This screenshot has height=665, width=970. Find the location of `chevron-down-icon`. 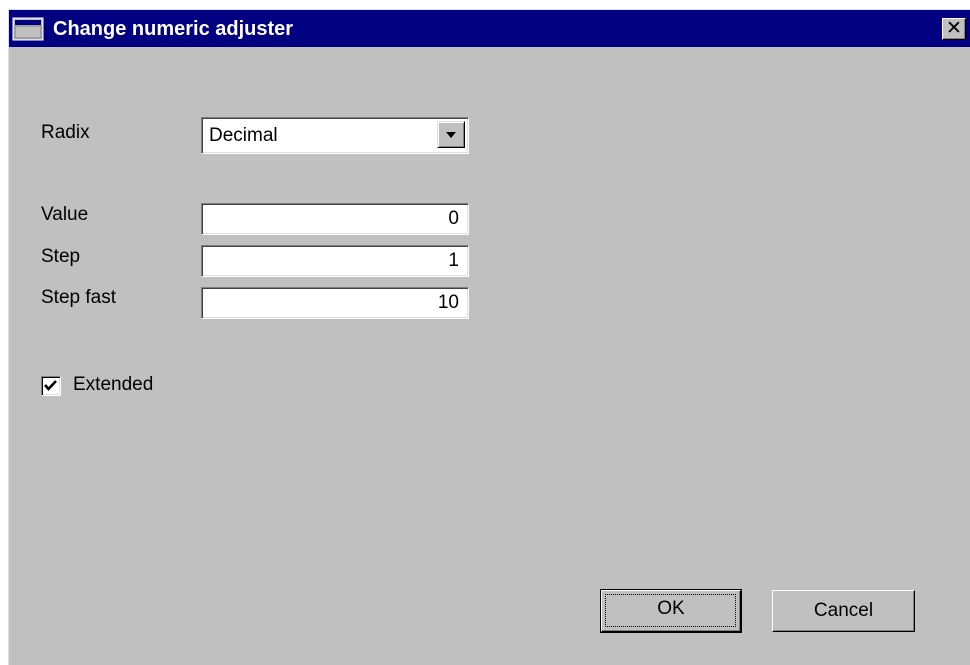

chevron-down-icon is located at coordinates (451, 135).